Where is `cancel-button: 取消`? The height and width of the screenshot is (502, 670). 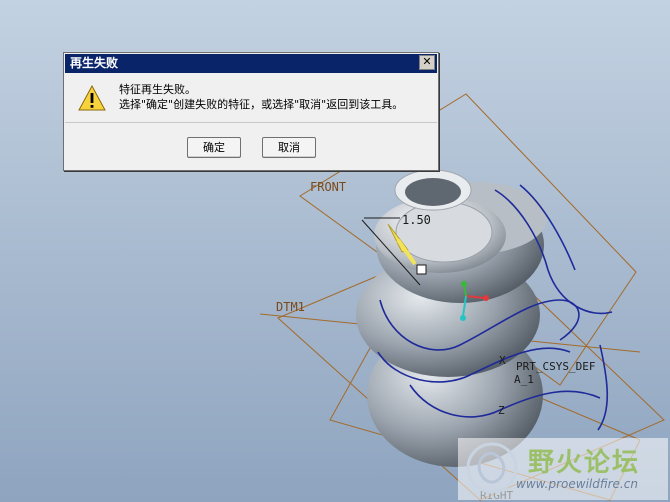 cancel-button: 取消 is located at coordinates (289, 147).